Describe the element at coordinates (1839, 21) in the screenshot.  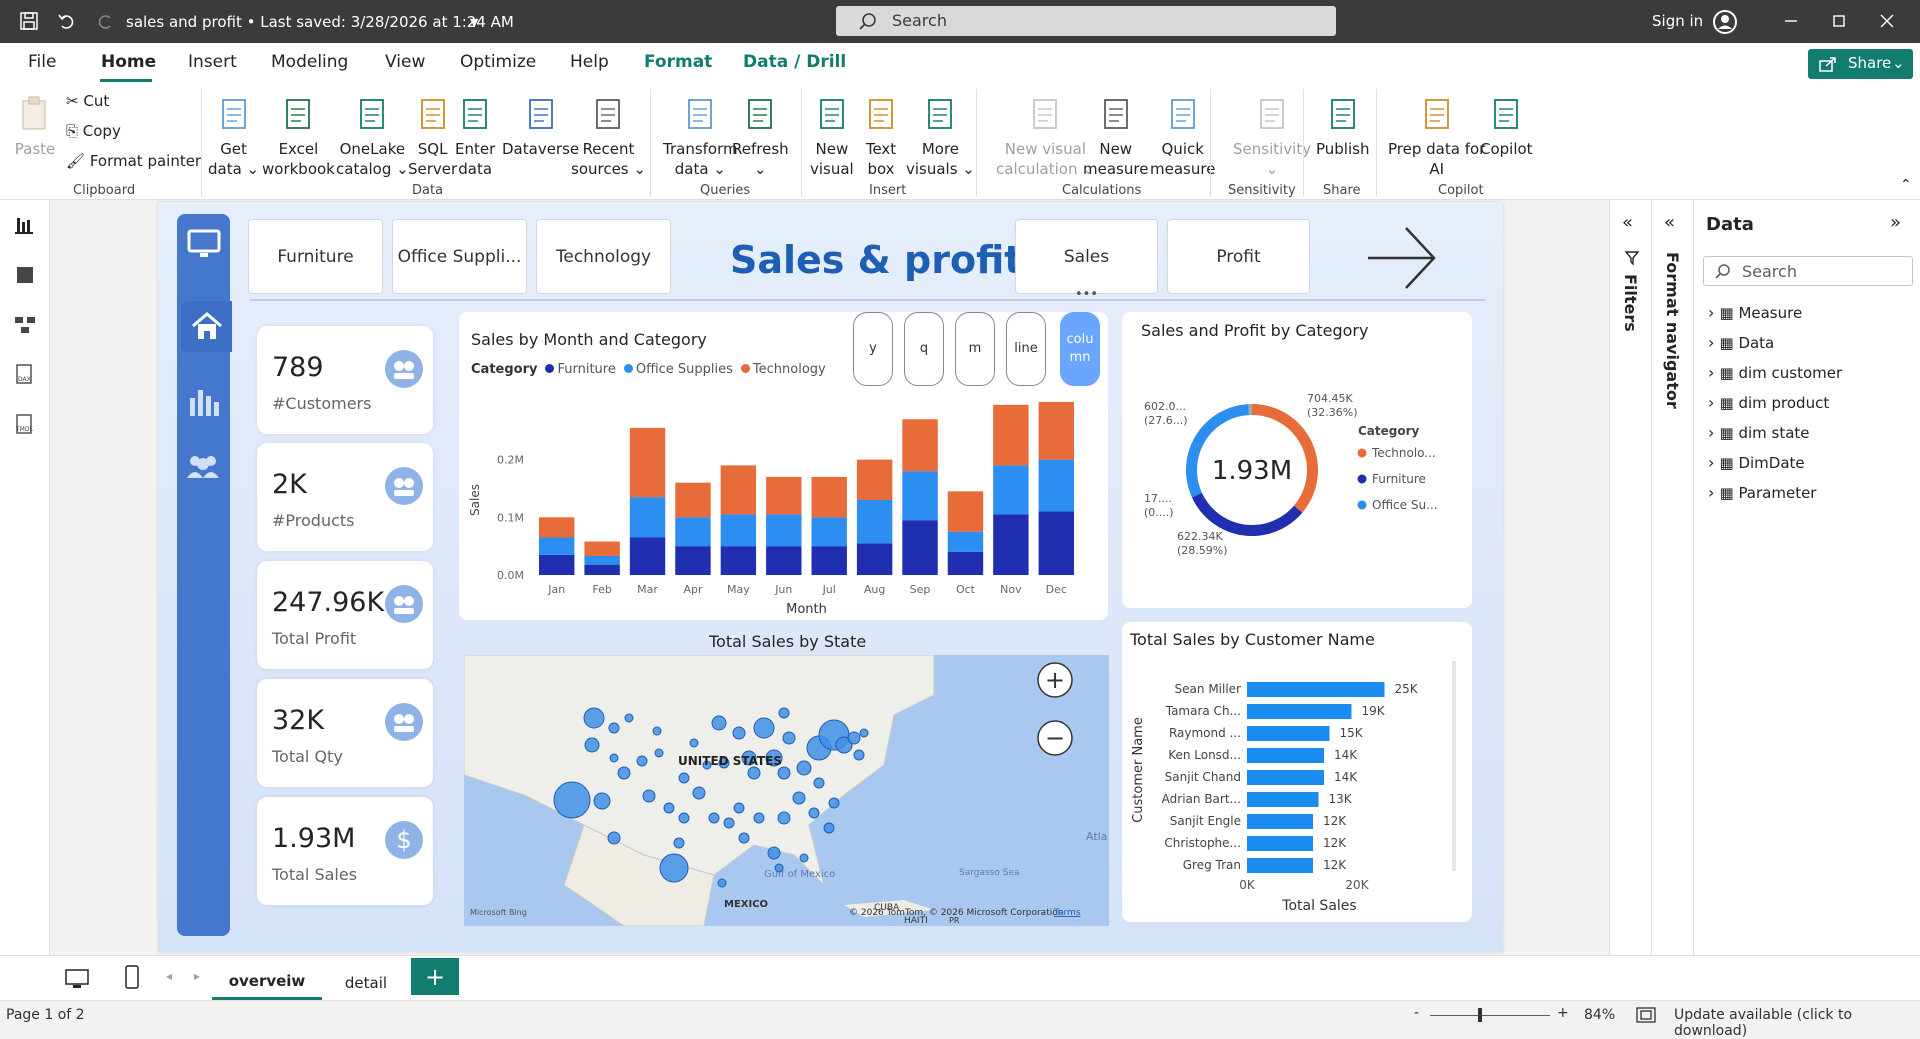
I see `maximize-icon` at that location.